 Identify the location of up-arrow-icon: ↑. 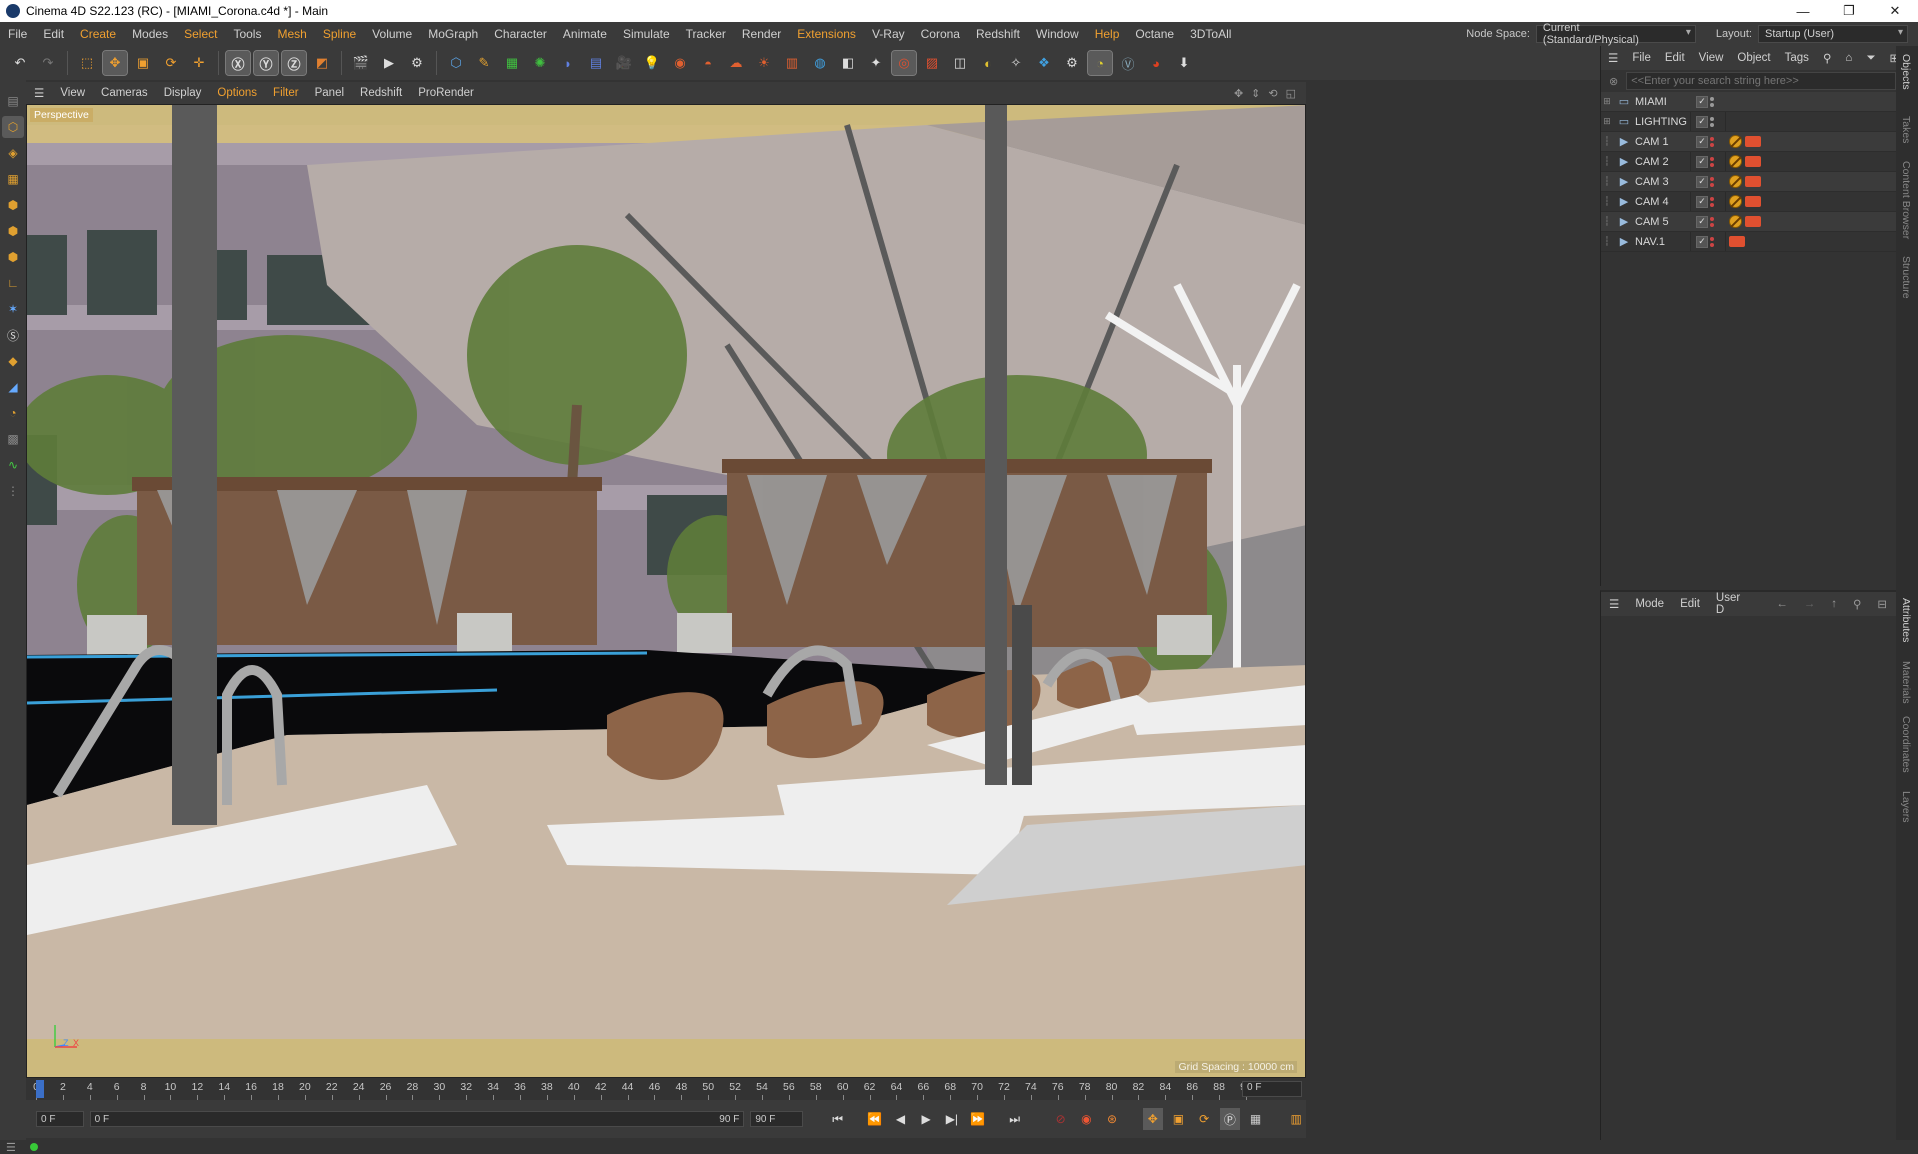
(1834, 604).